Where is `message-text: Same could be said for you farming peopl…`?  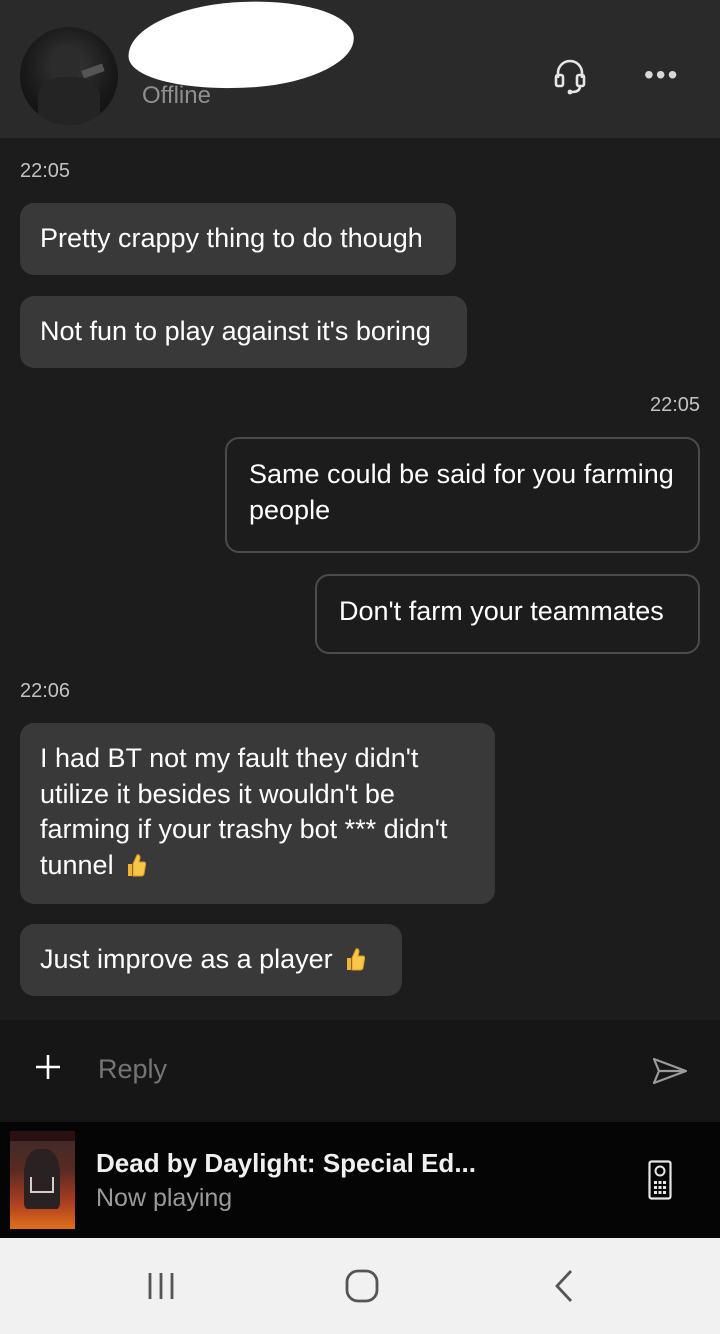 message-text: Same could be said for you farming peopl… is located at coordinates (461, 492).